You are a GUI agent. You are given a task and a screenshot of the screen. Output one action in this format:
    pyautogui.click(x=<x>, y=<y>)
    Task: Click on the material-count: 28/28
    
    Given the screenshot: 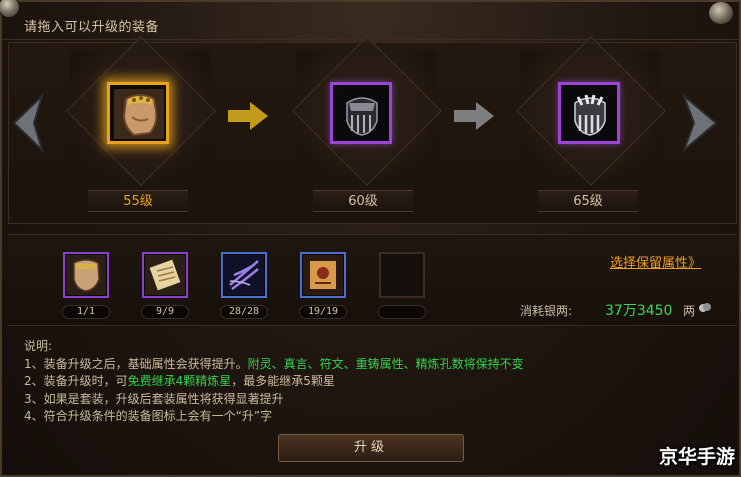 What is the action you would take?
    pyautogui.click(x=244, y=312)
    